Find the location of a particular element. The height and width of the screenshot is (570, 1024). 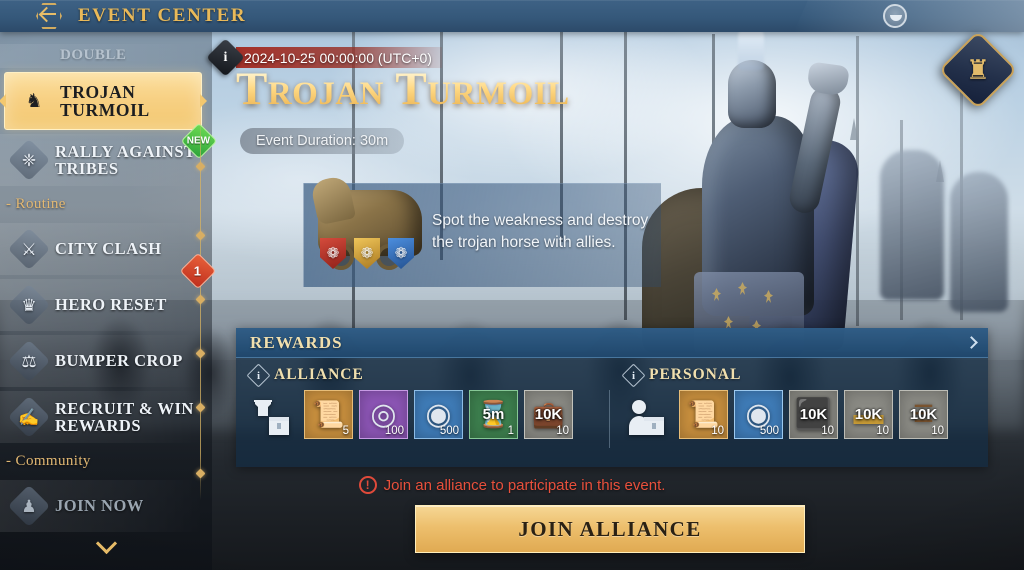

hero-crest-icon: ♛ is located at coordinates (29, 305).